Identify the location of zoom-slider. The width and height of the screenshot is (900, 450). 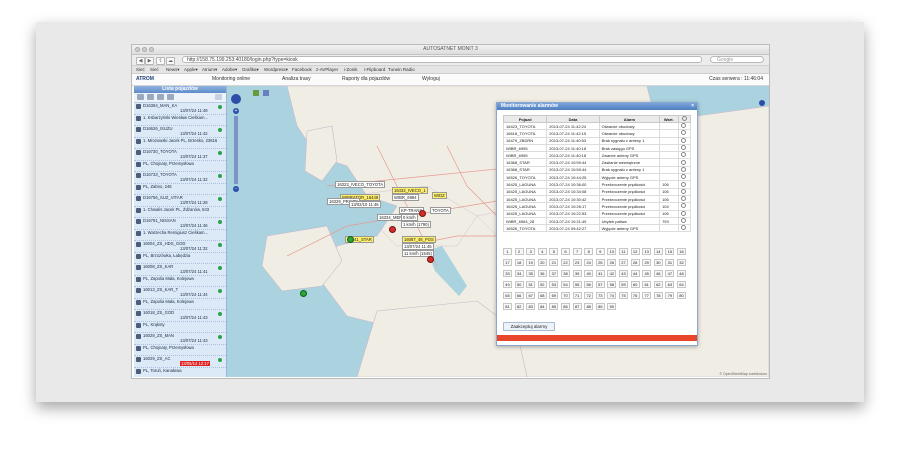
(236, 150).